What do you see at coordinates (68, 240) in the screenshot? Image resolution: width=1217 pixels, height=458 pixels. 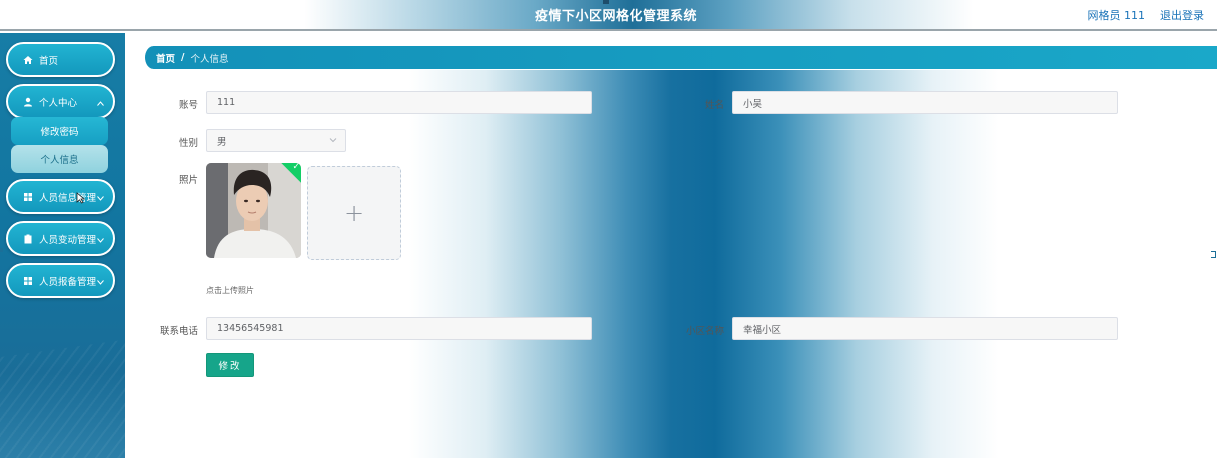 I see `sidebar-item-label: 人员变动管理` at bounding box center [68, 240].